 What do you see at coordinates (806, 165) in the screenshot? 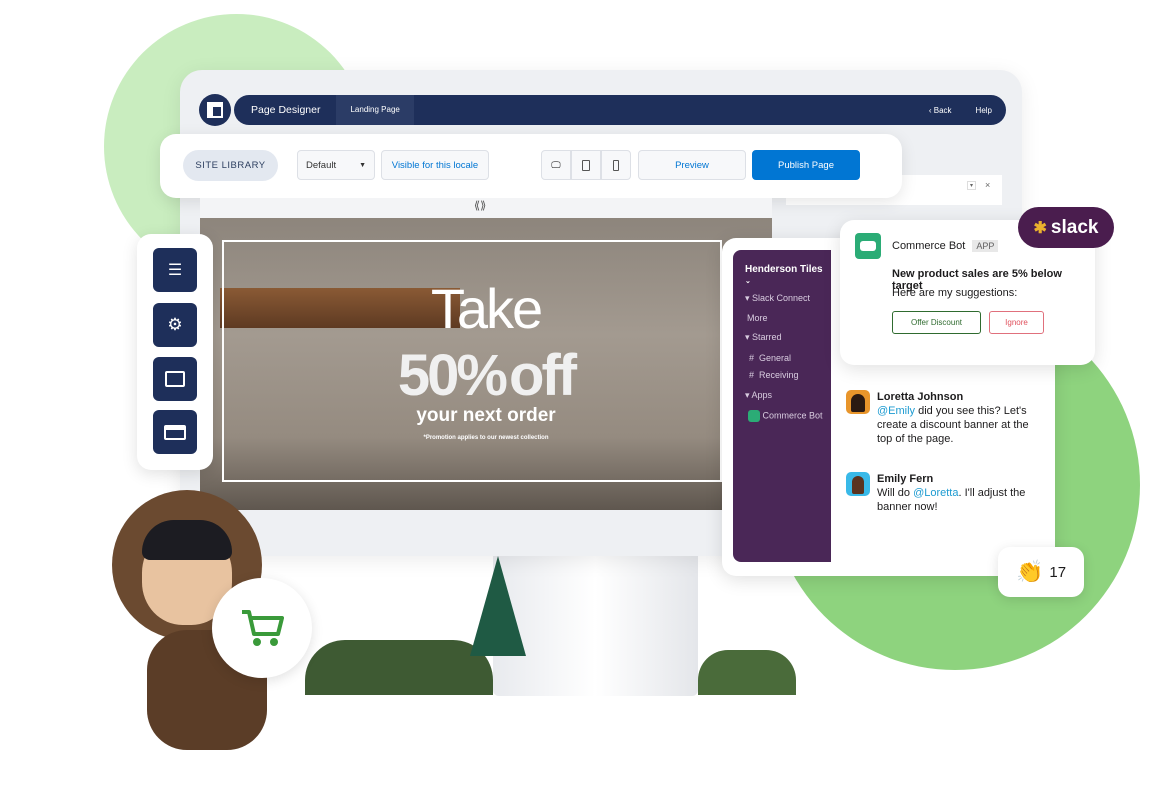
I see `publish-page-button: Publish Page` at bounding box center [806, 165].